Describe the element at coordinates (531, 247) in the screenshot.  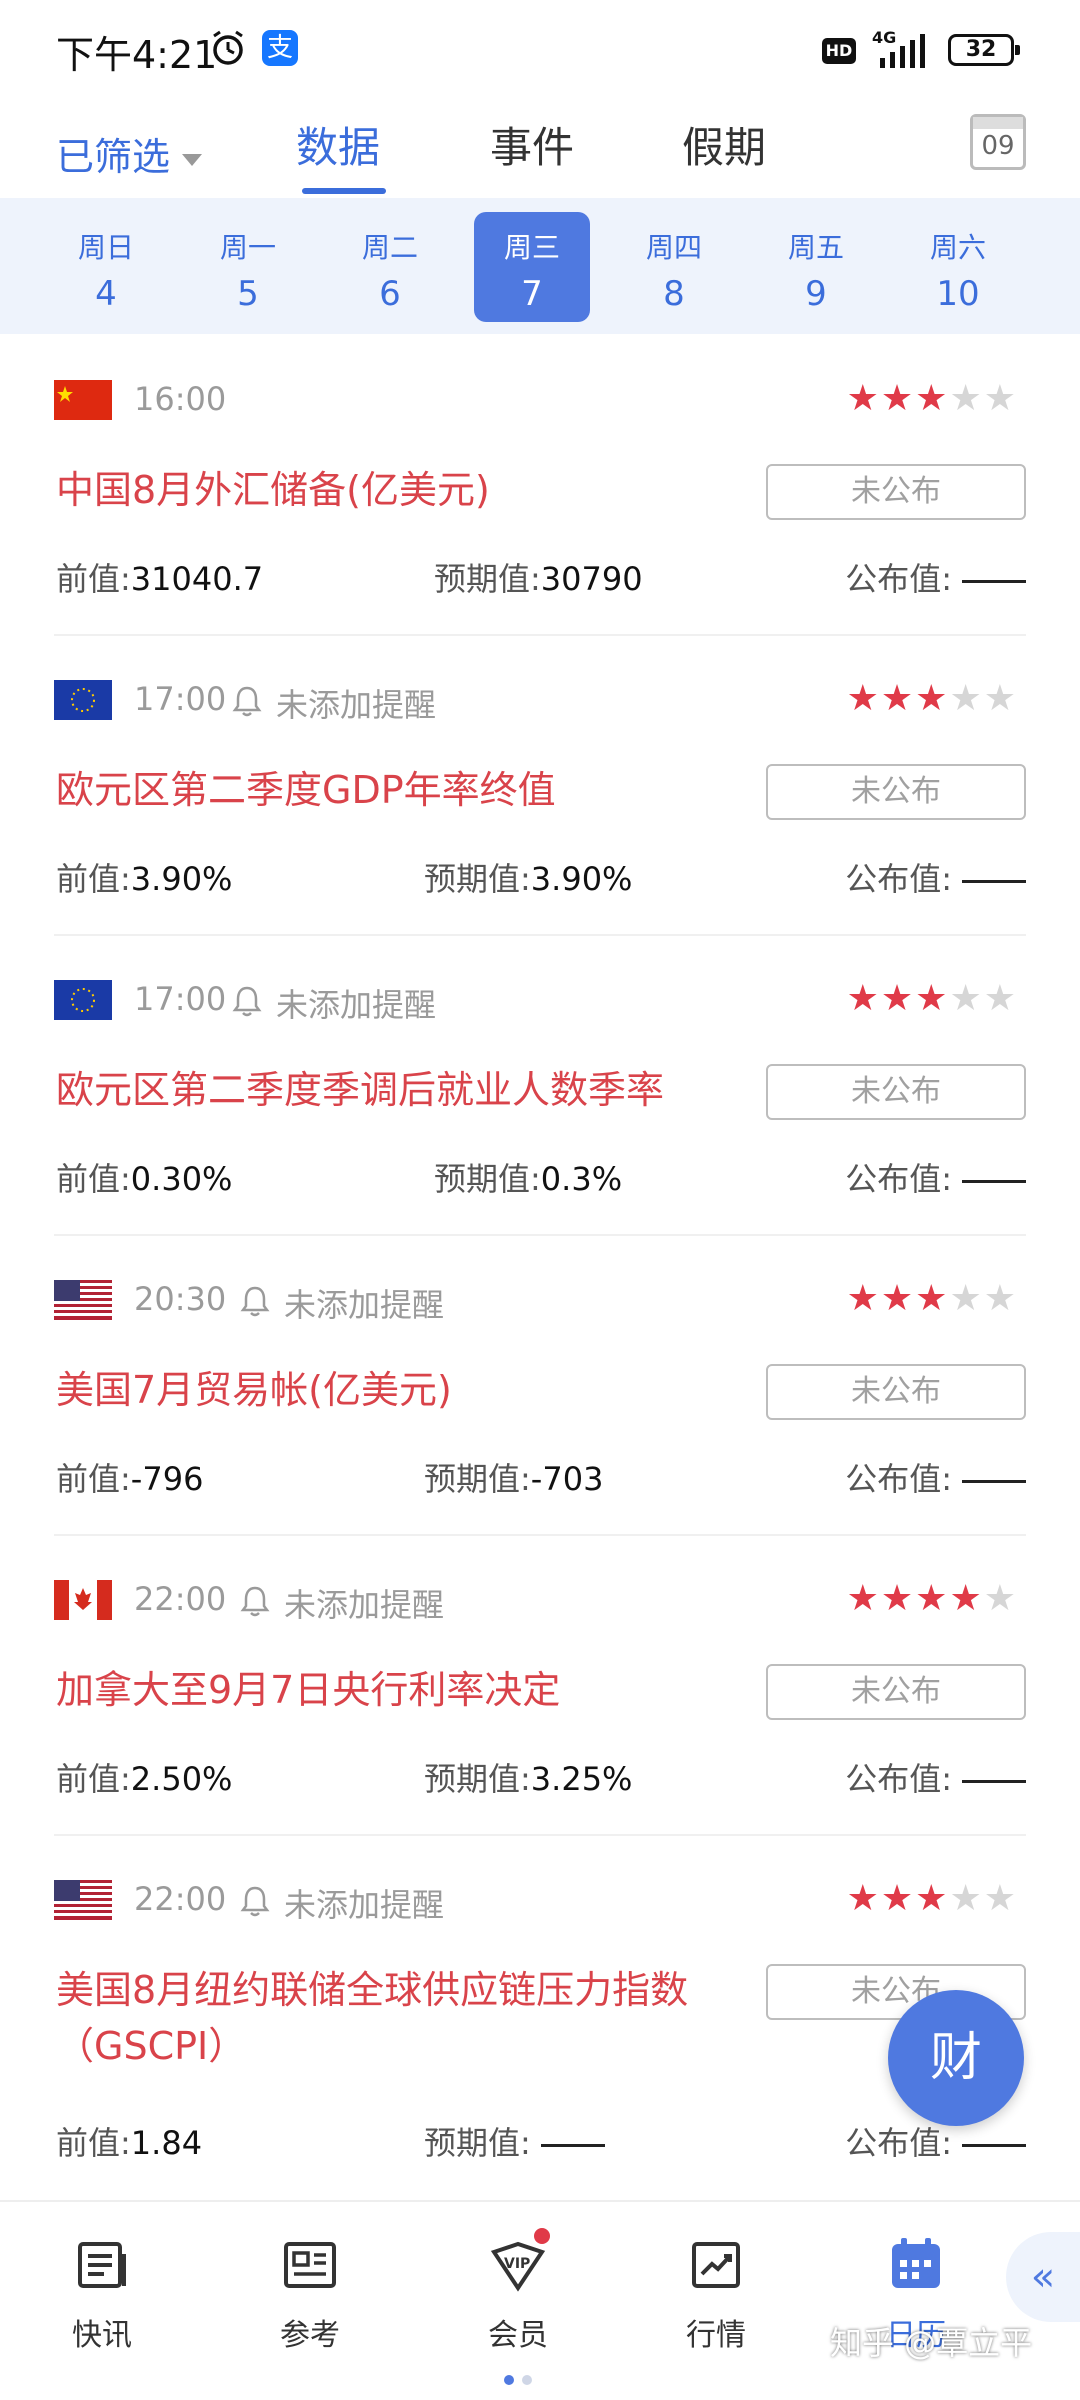
I see `weekday-label: 周三` at that location.